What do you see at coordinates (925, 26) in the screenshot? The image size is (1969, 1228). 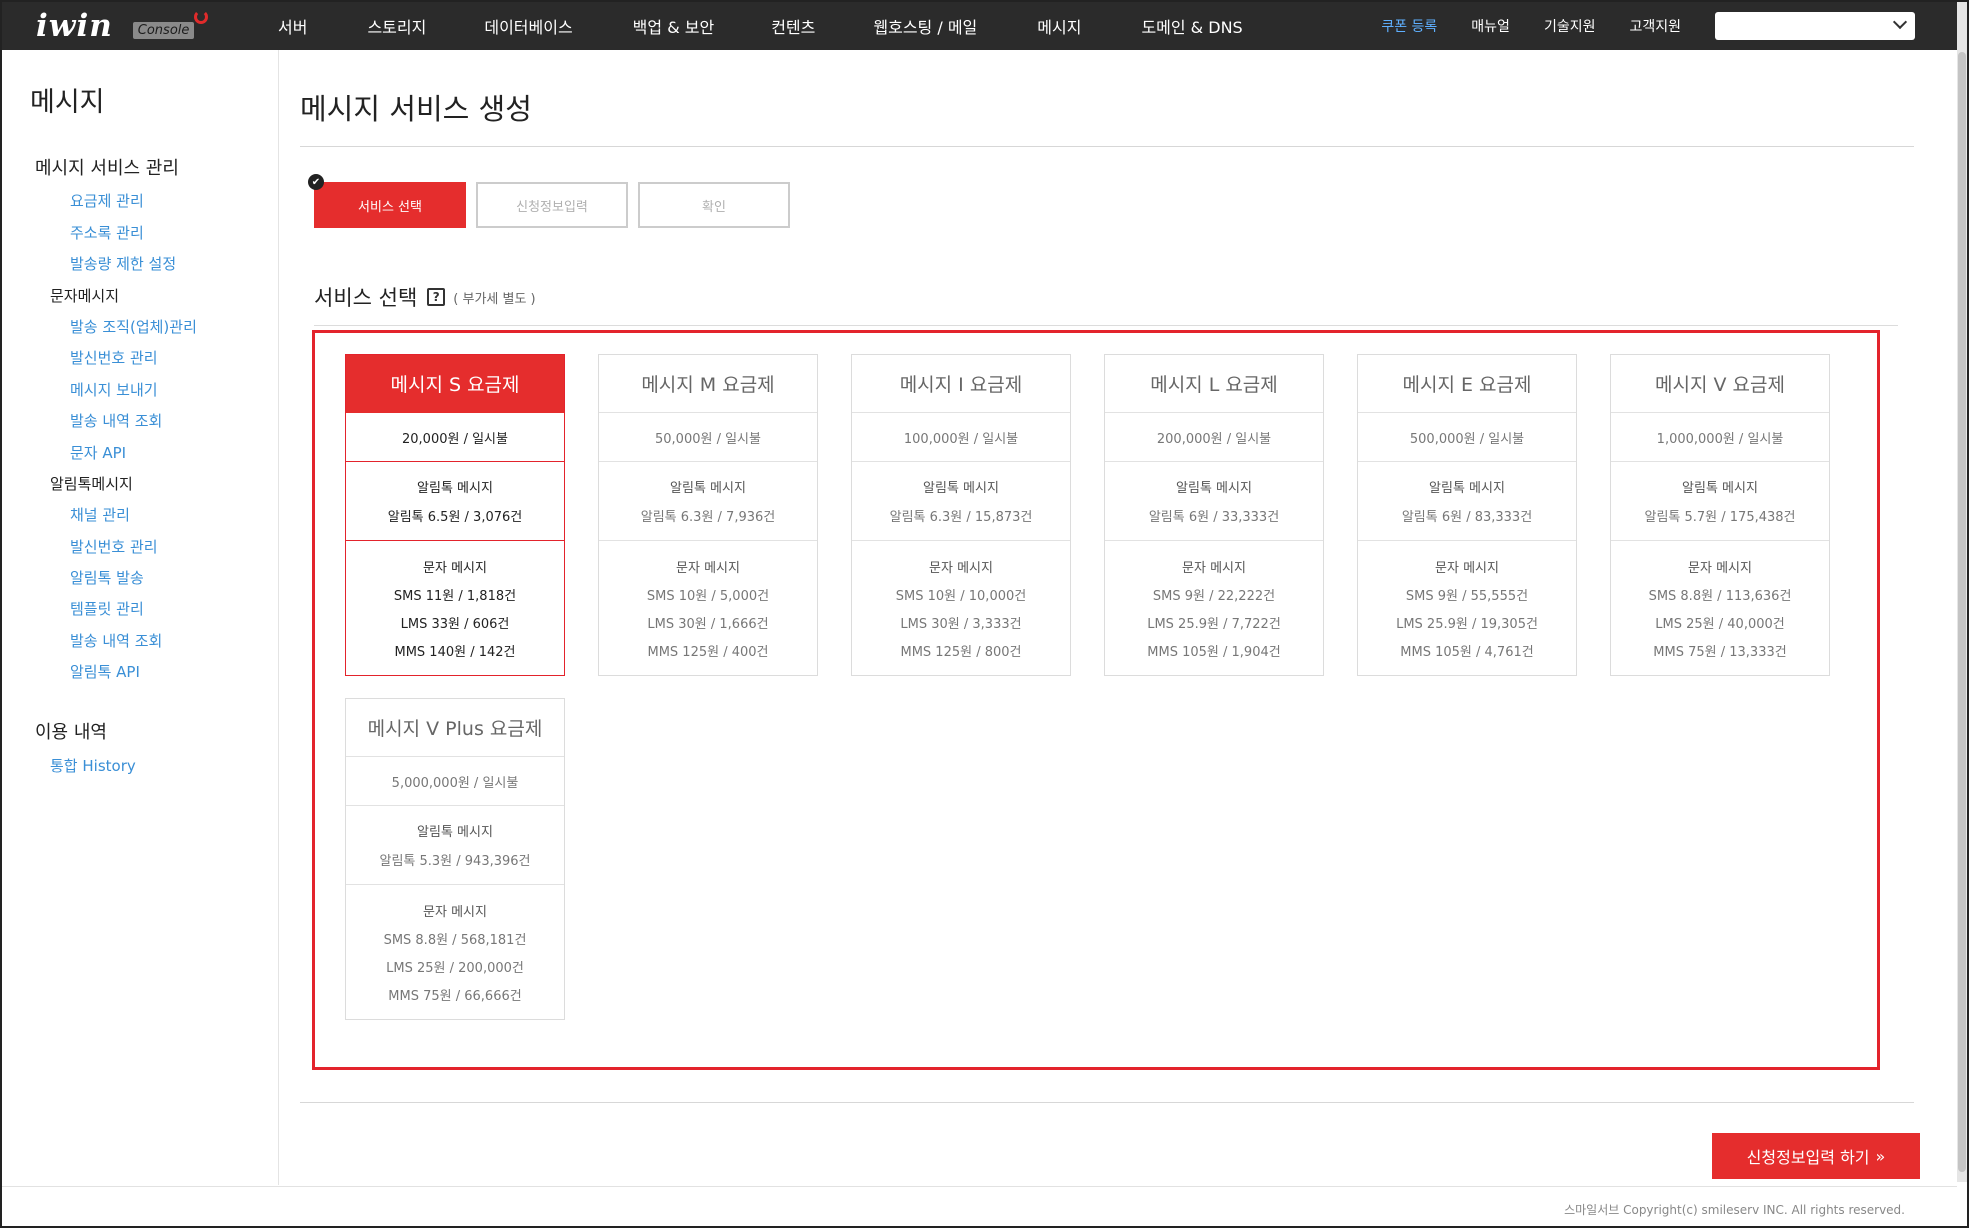 I see `nav-item-webhosting-mail: 웹호스팅 / 메일` at bounding box center [925, 26].